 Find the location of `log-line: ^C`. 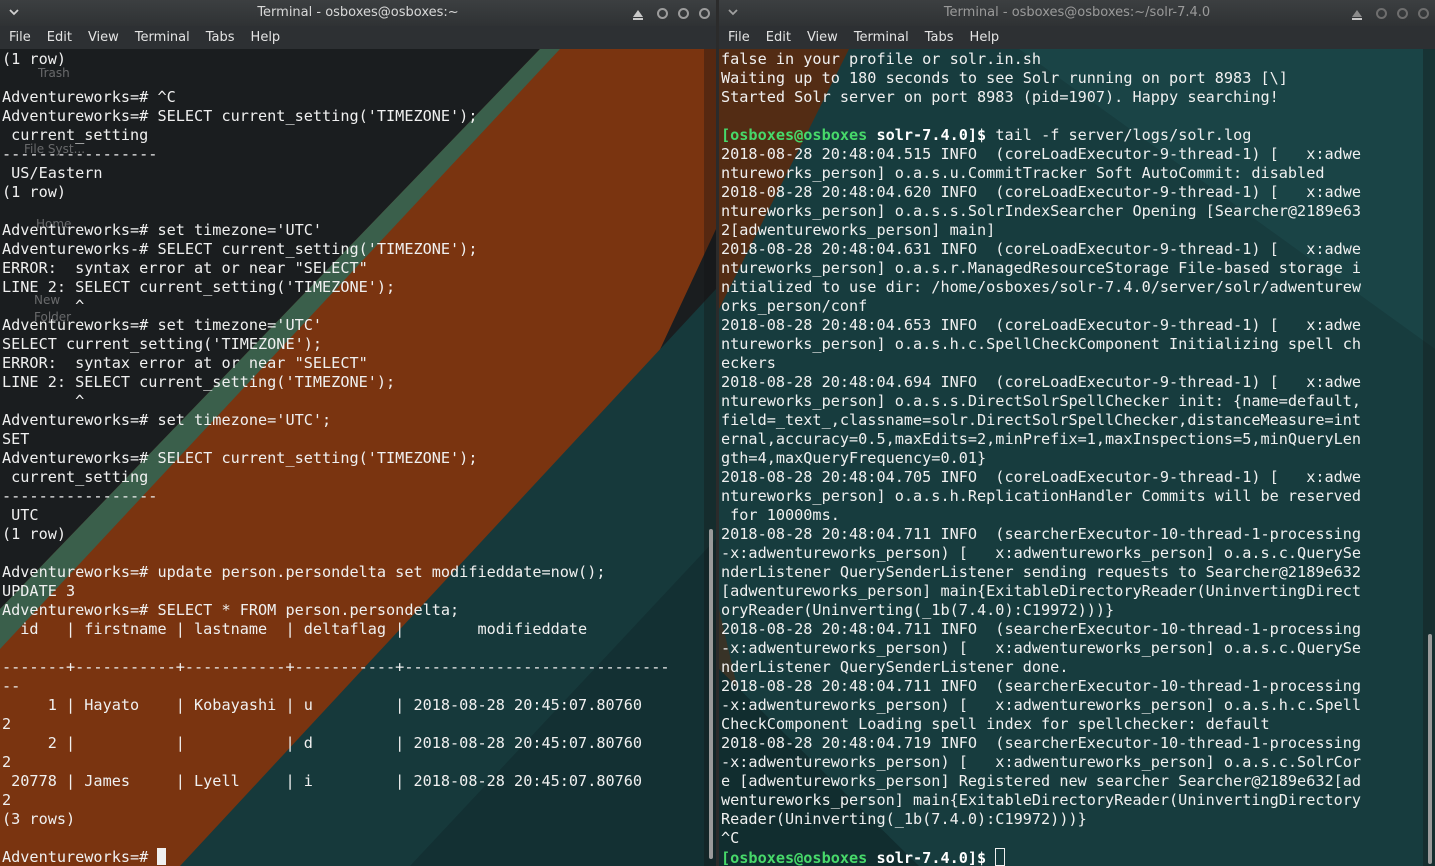

log-line: ^C is located at coordinates (730, 838).